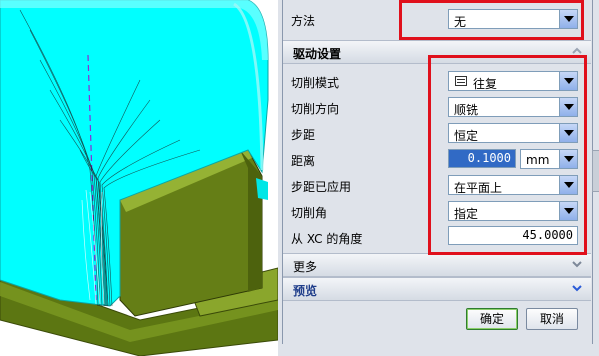  Describe the element at coordinates (491, 20) in the screenshot. I see `method-highlight-box` at that location.